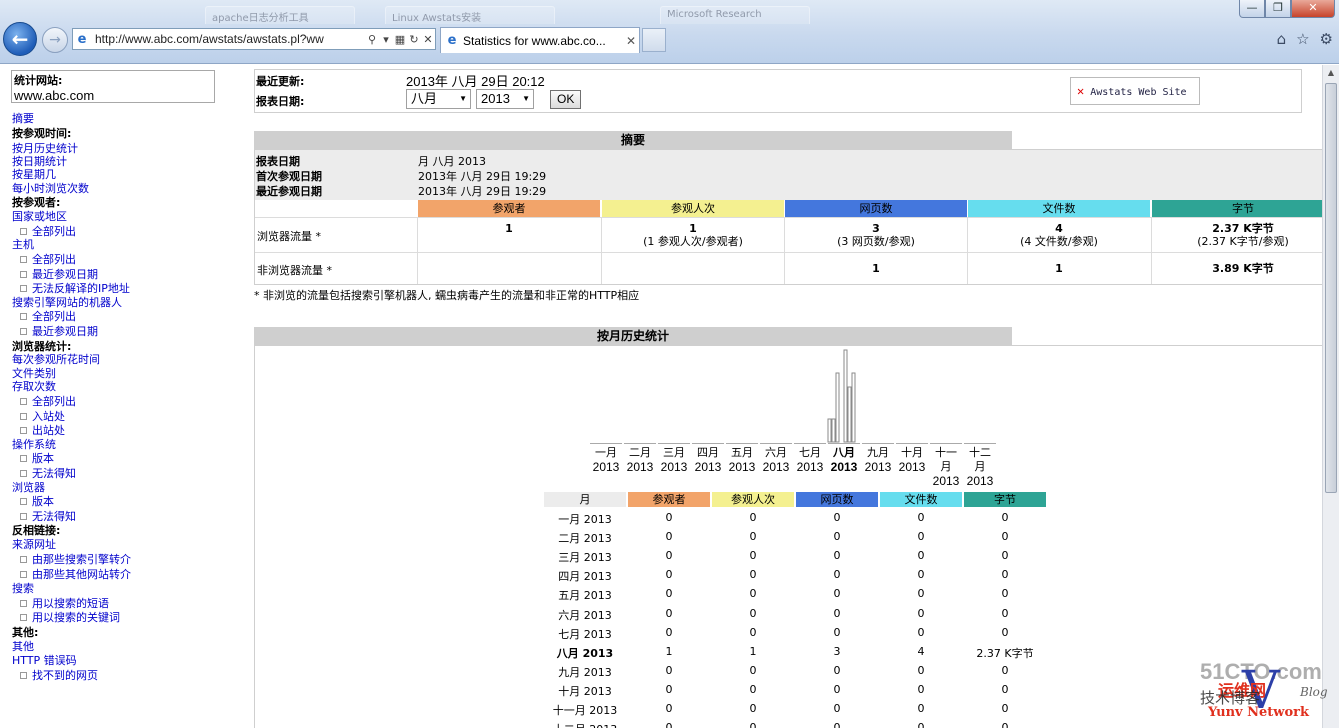 The image size is (1339, 728). Describe the element at coordinates (810, 452) in the screenshot. I see `month-label-name: 七月` at that location.